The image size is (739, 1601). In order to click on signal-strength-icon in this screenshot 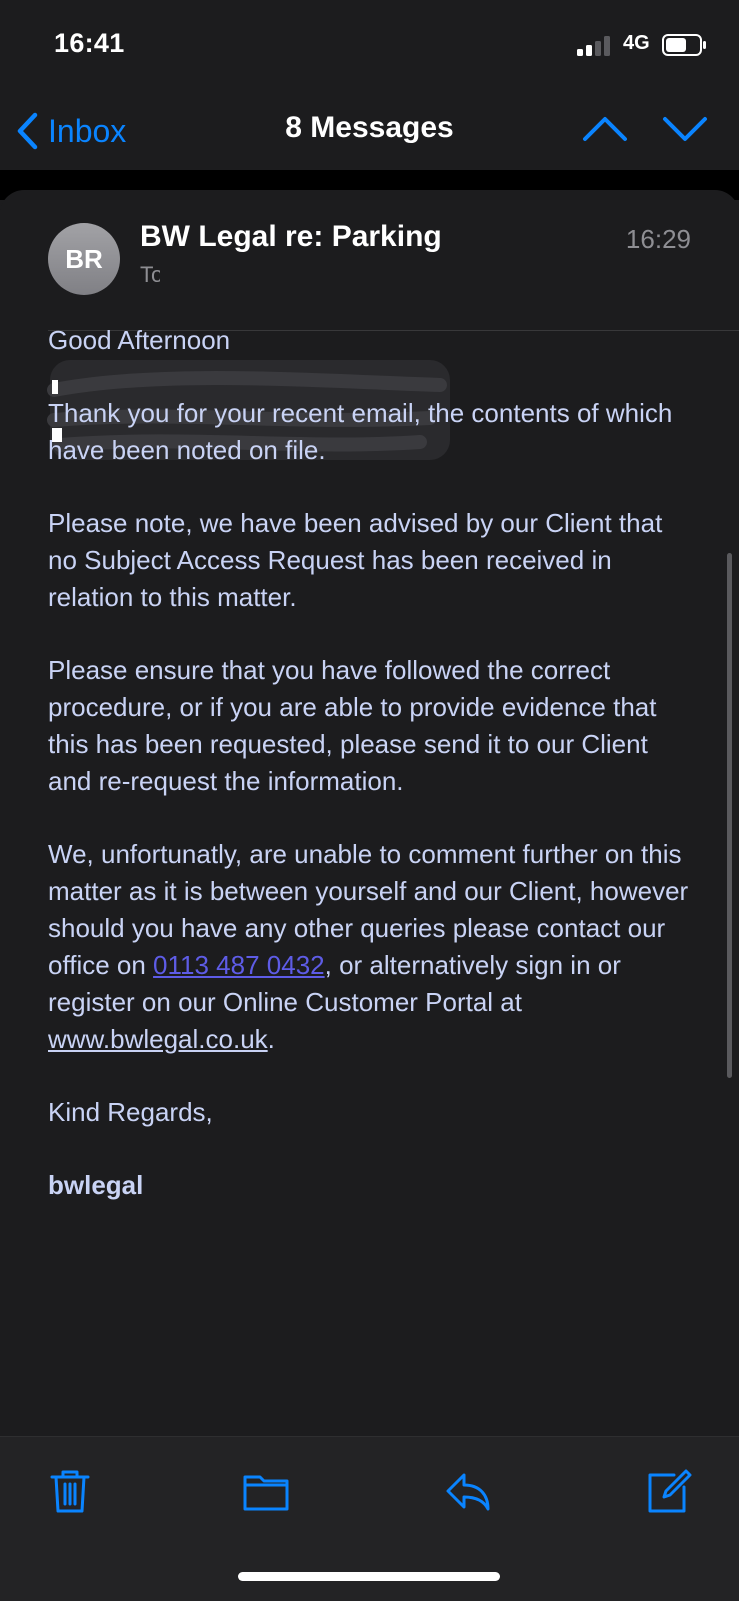, I will do `click(593, 46)`.